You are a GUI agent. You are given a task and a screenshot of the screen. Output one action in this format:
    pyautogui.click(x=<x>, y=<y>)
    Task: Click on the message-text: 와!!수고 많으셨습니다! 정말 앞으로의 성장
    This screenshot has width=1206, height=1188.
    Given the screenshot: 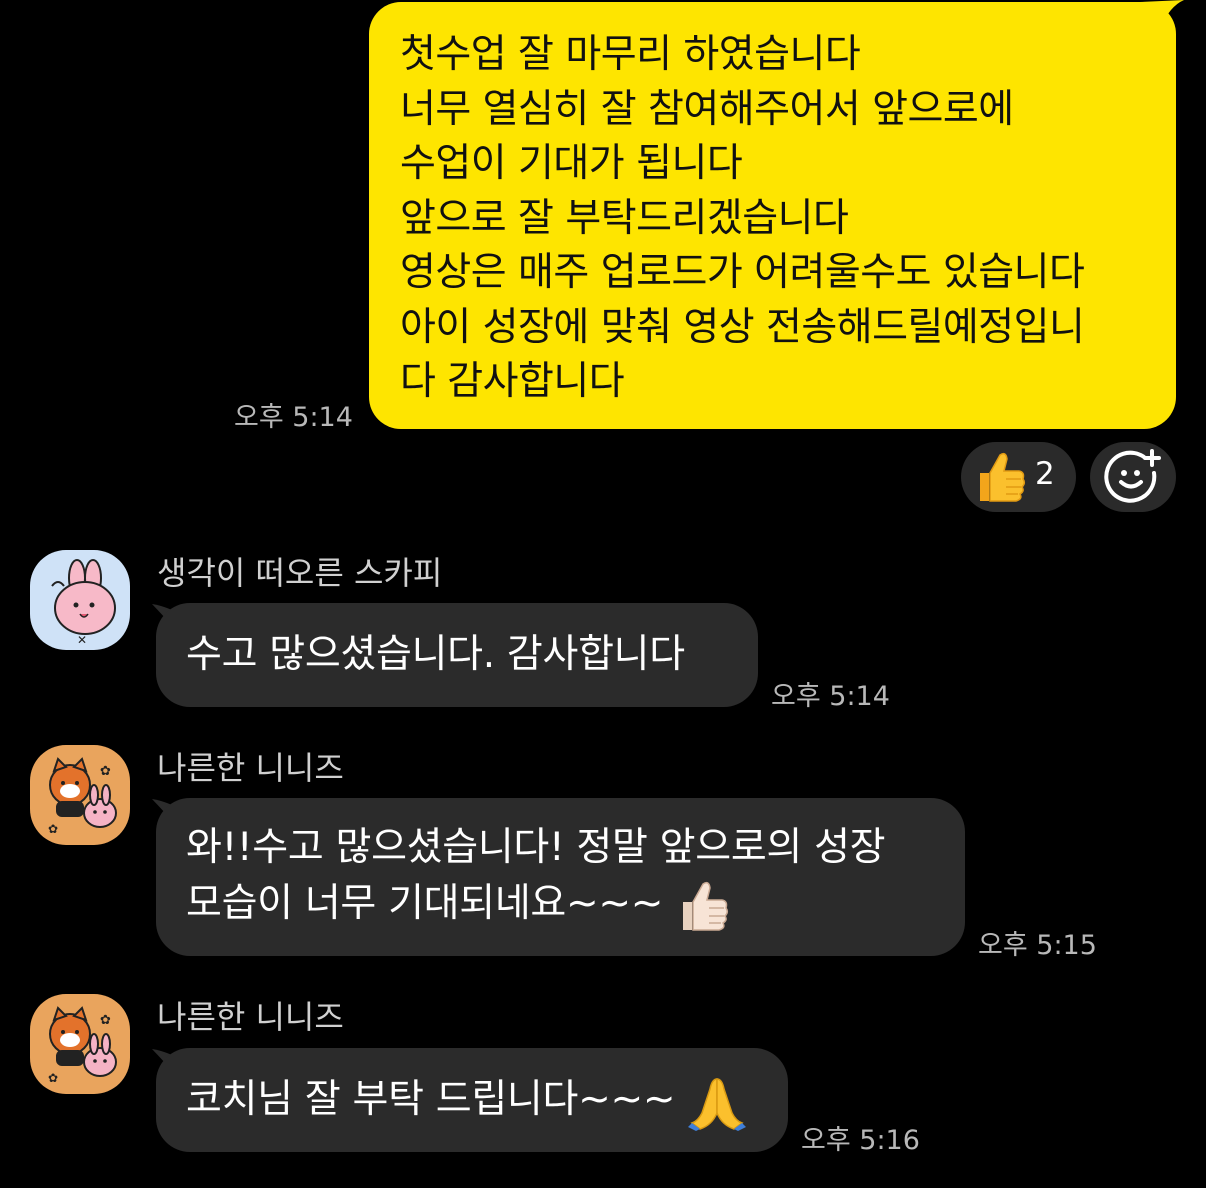 What is the action you would take?
    pyautogui.click(x=536, y=847)
    